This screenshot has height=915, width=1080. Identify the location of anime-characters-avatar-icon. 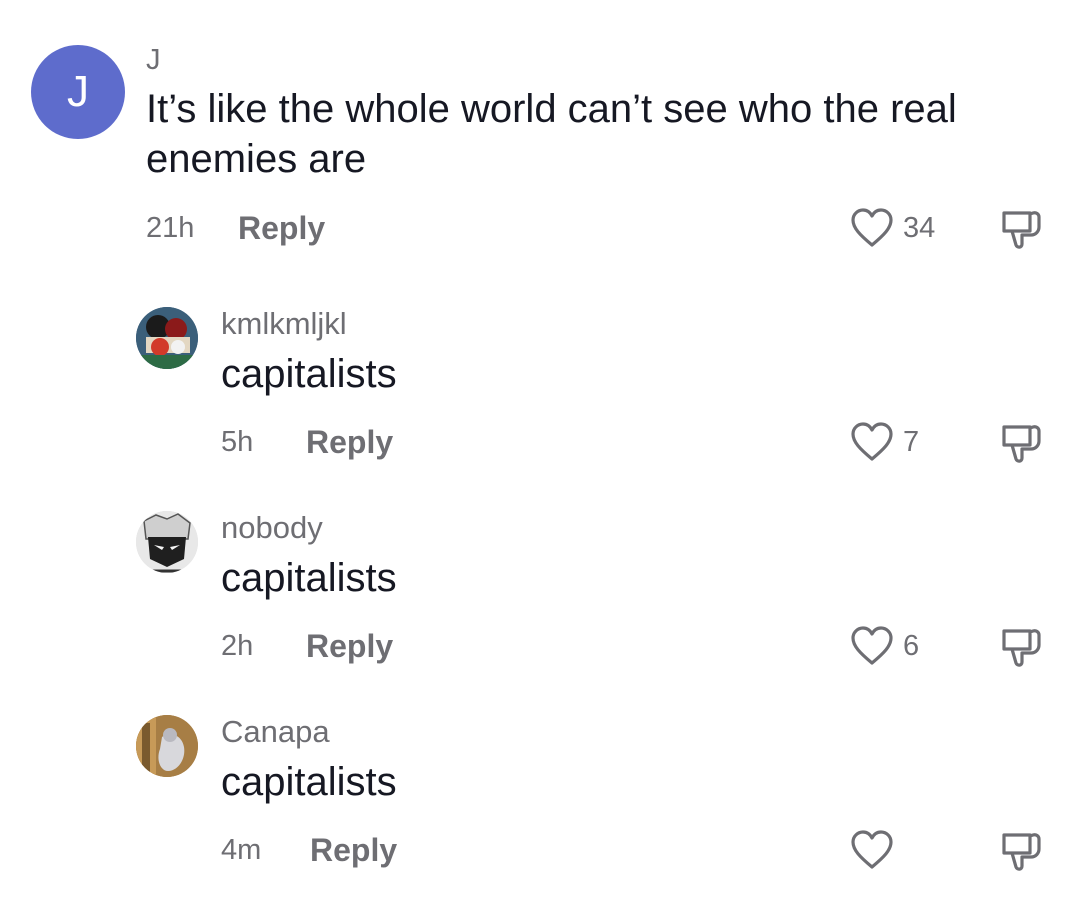
(167, 338).